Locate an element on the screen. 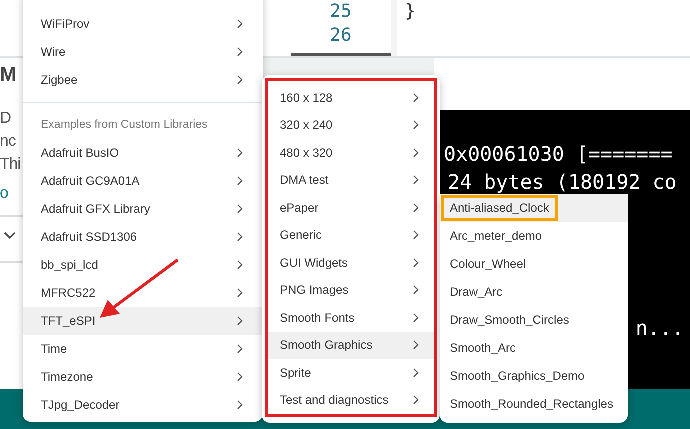 This screenshot has width=690, height=429. menu-item: Smooth_Arc is located at coordinates (534, 348).